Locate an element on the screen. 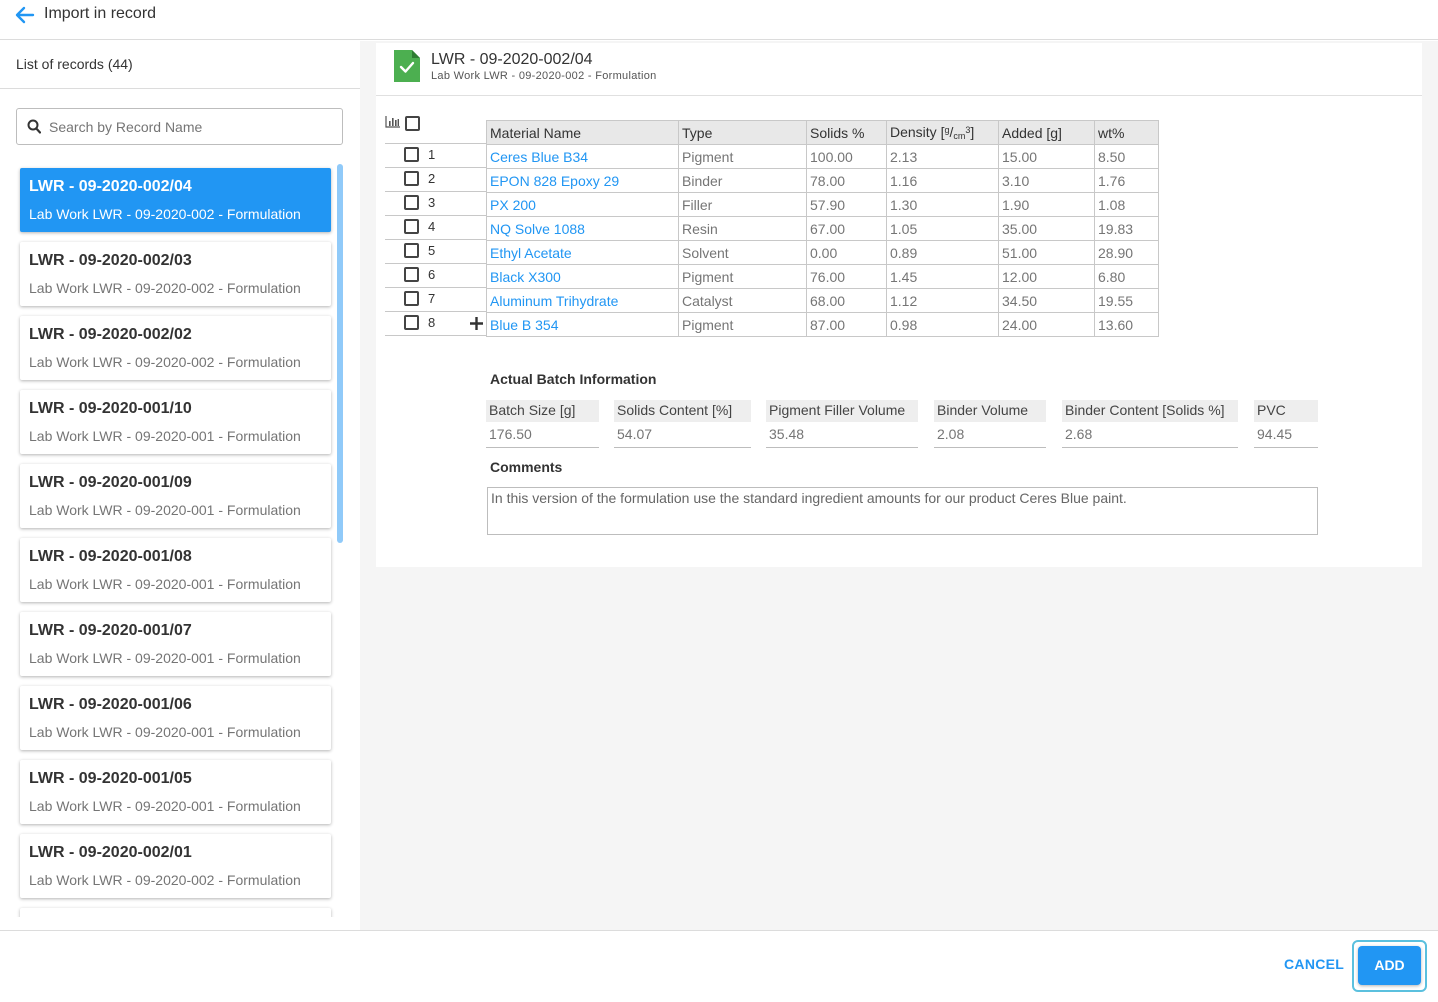  material-link: PX 200 is located at coordinates (582, 204).